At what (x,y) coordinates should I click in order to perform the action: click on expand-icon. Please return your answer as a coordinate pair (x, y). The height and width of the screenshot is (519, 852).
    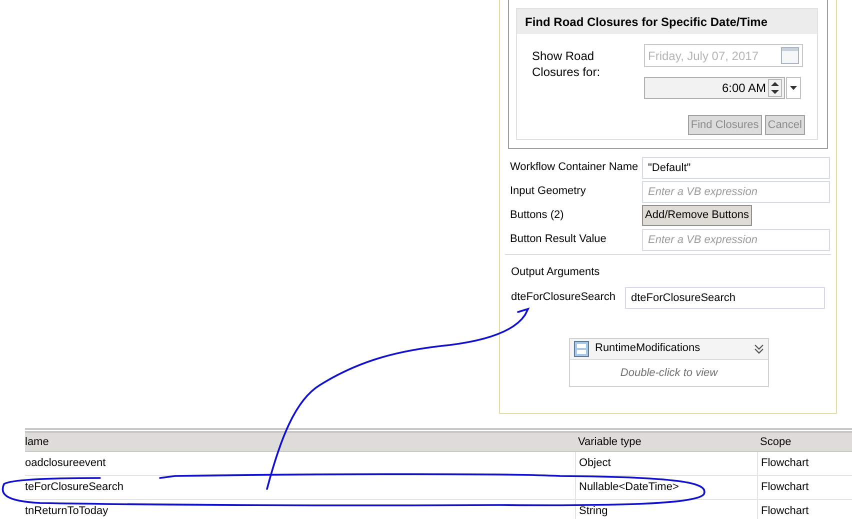
    Looking at the image, I should click on (759, 349).